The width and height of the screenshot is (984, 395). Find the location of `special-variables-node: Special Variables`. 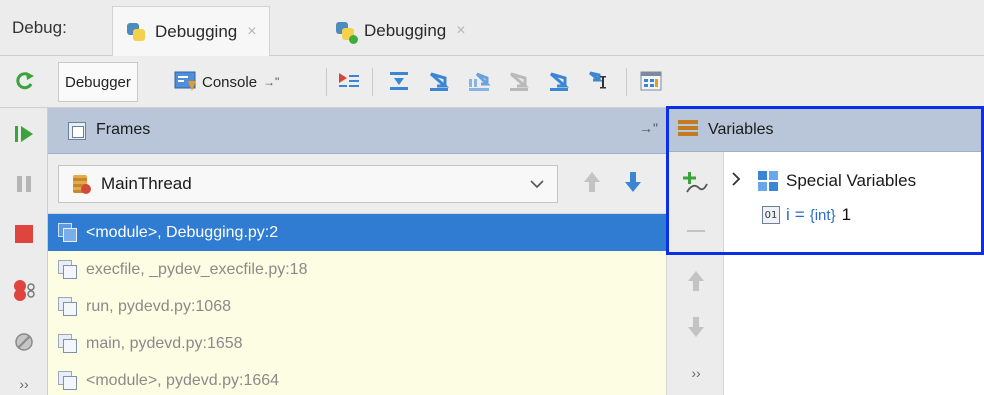

special-variables-node: Special Variables is located at coordinates (820, 181).